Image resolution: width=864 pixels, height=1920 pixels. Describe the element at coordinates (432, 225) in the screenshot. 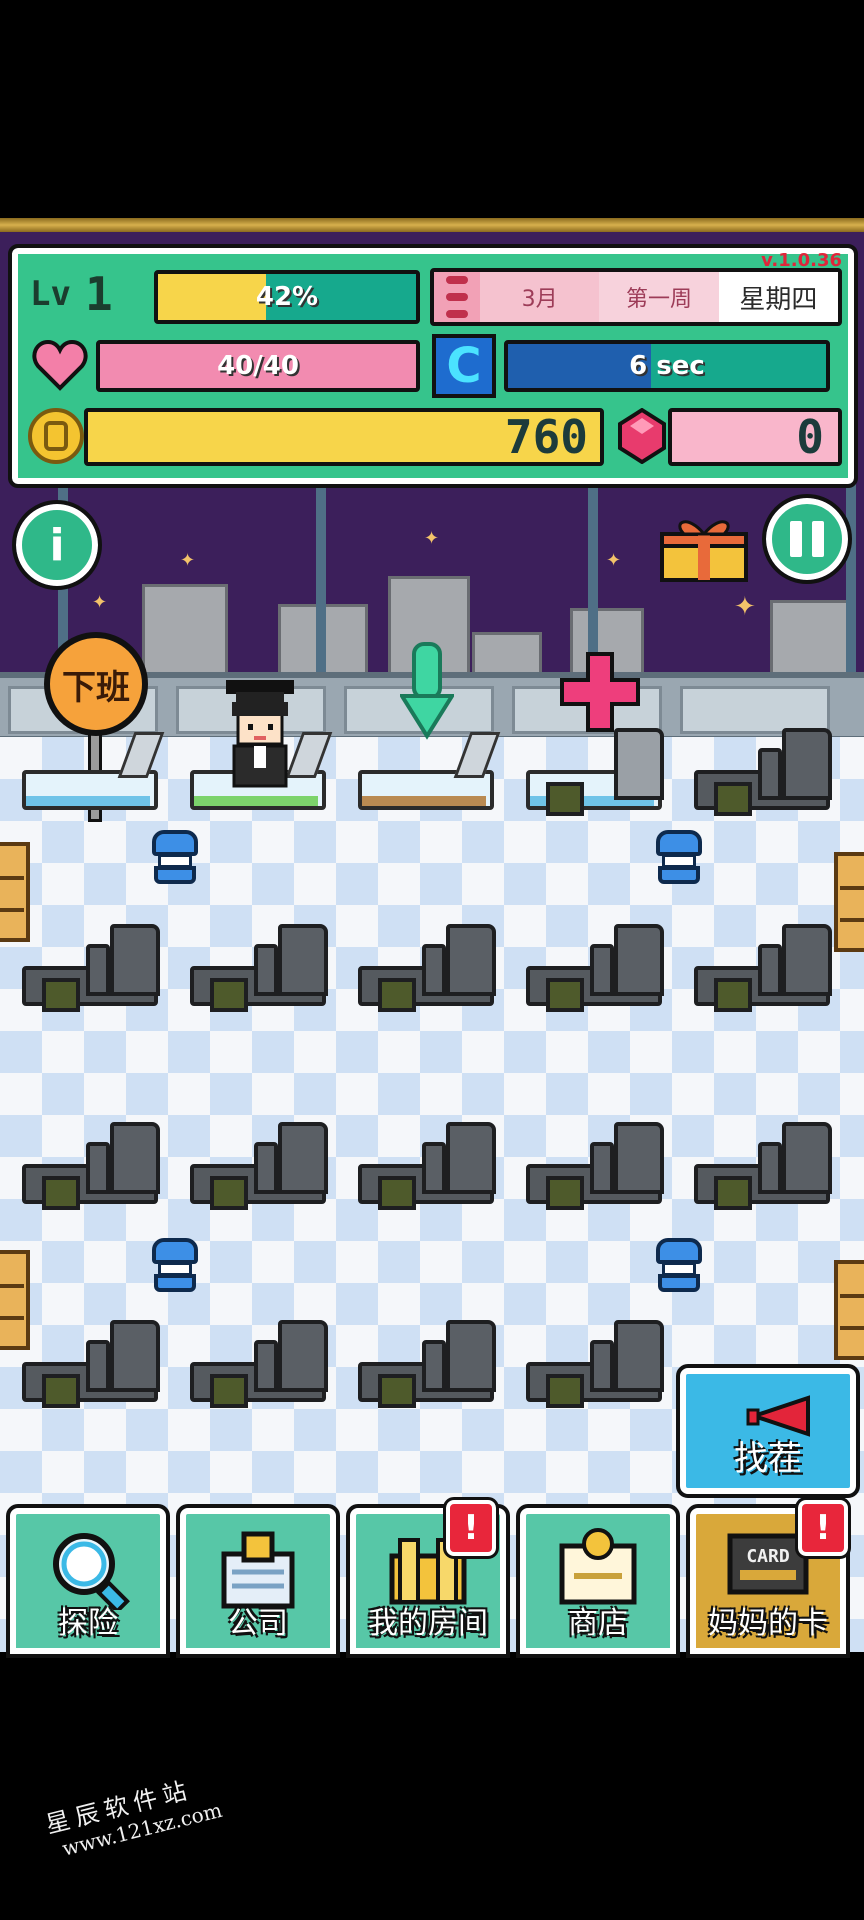

I see `top-frame-bar` at that location.